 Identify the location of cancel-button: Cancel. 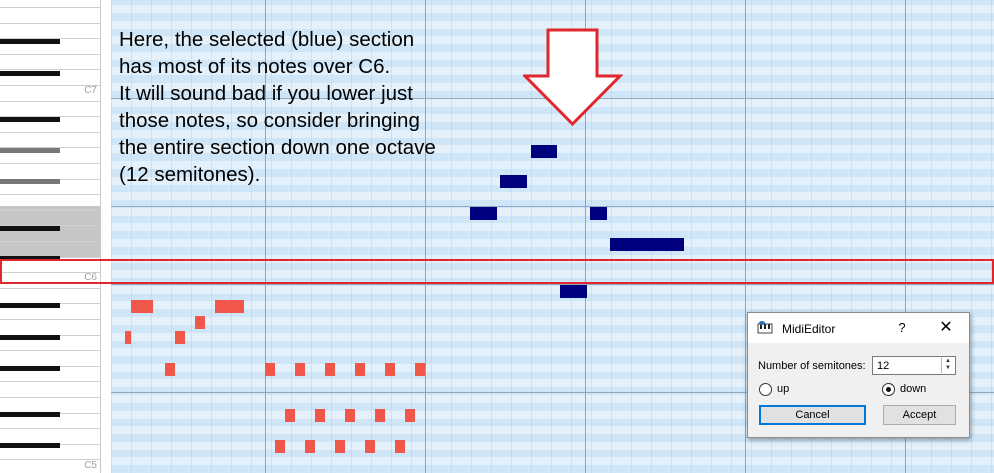
(812, 415).